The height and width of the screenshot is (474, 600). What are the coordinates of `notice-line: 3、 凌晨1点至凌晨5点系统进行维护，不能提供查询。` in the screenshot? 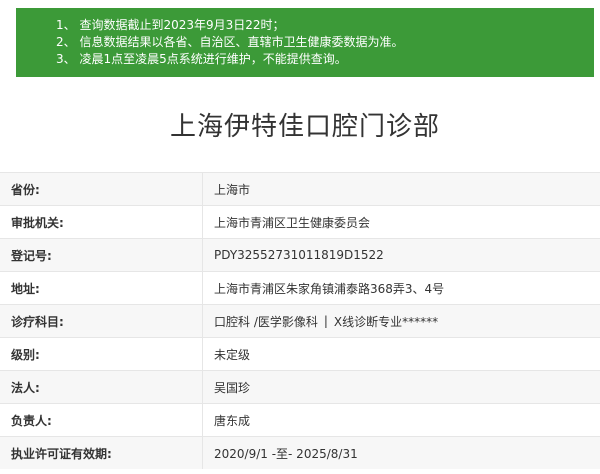 It's located at (201, 59).